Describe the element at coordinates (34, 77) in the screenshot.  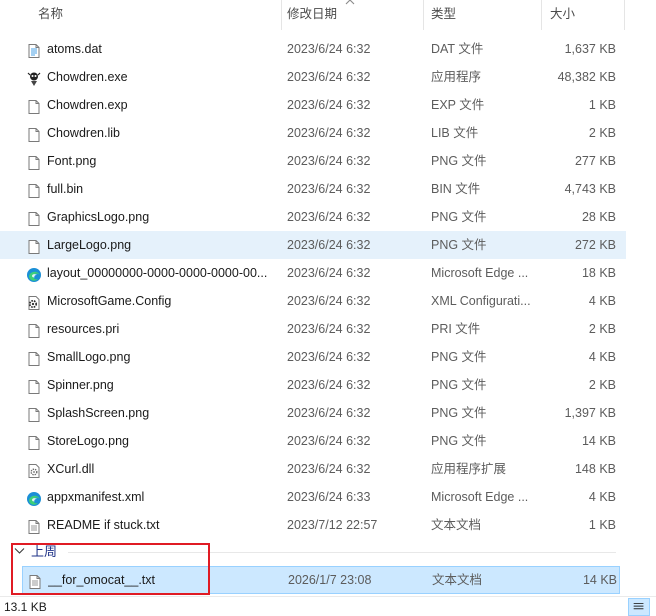
I see `app-character-icon` at that location.